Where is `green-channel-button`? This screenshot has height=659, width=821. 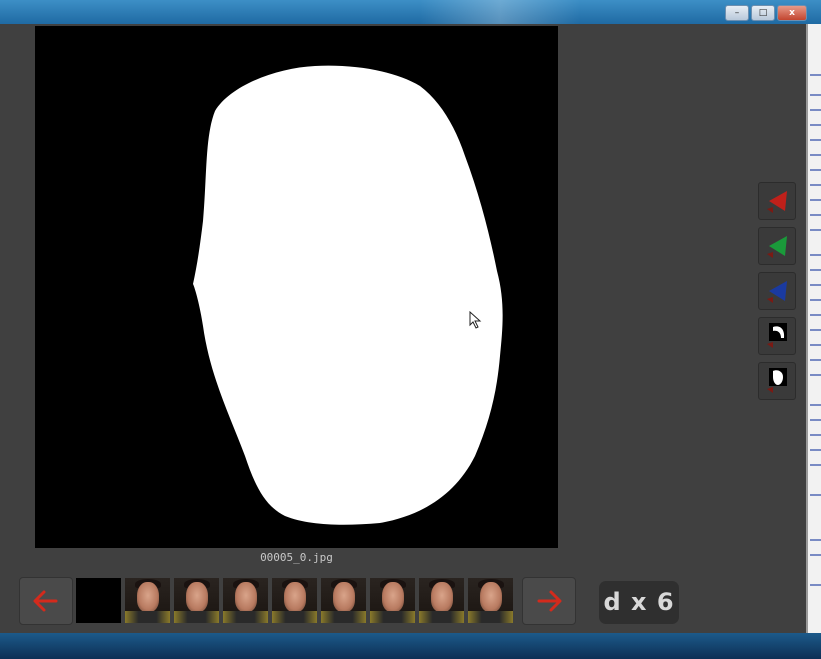 green-channel-button is located at coordinates (777, 246).